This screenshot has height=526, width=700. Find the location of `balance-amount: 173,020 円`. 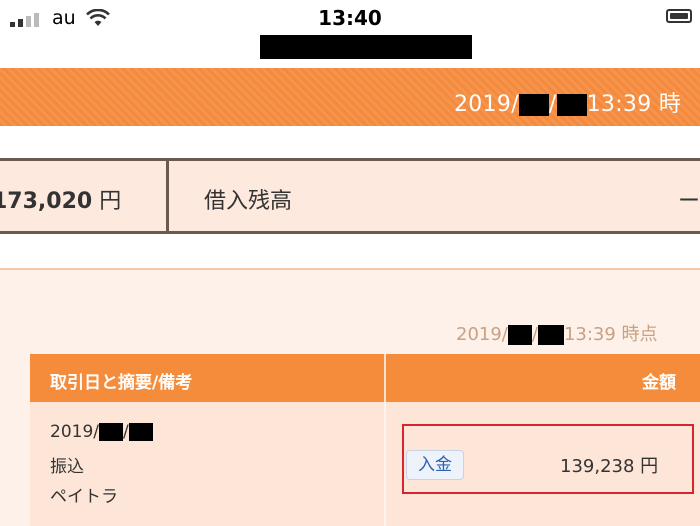

balance-amount: 173,020 円 is located at coordinates (60, 199).